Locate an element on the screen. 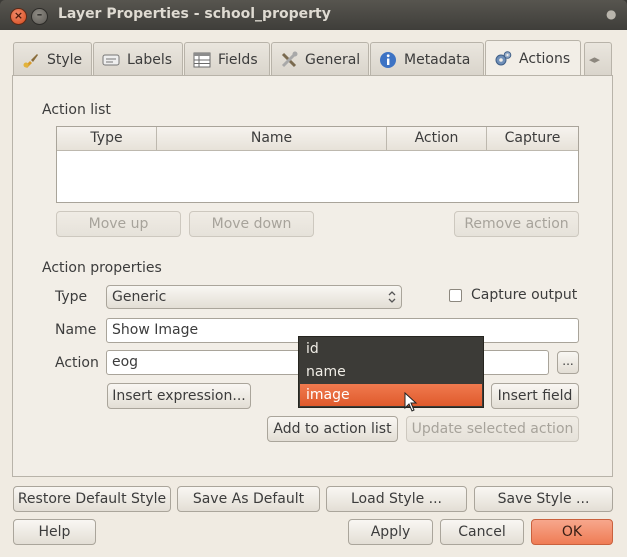 The image size is (627, 557). apply-button: Apply is located at coordinates (390, 532).